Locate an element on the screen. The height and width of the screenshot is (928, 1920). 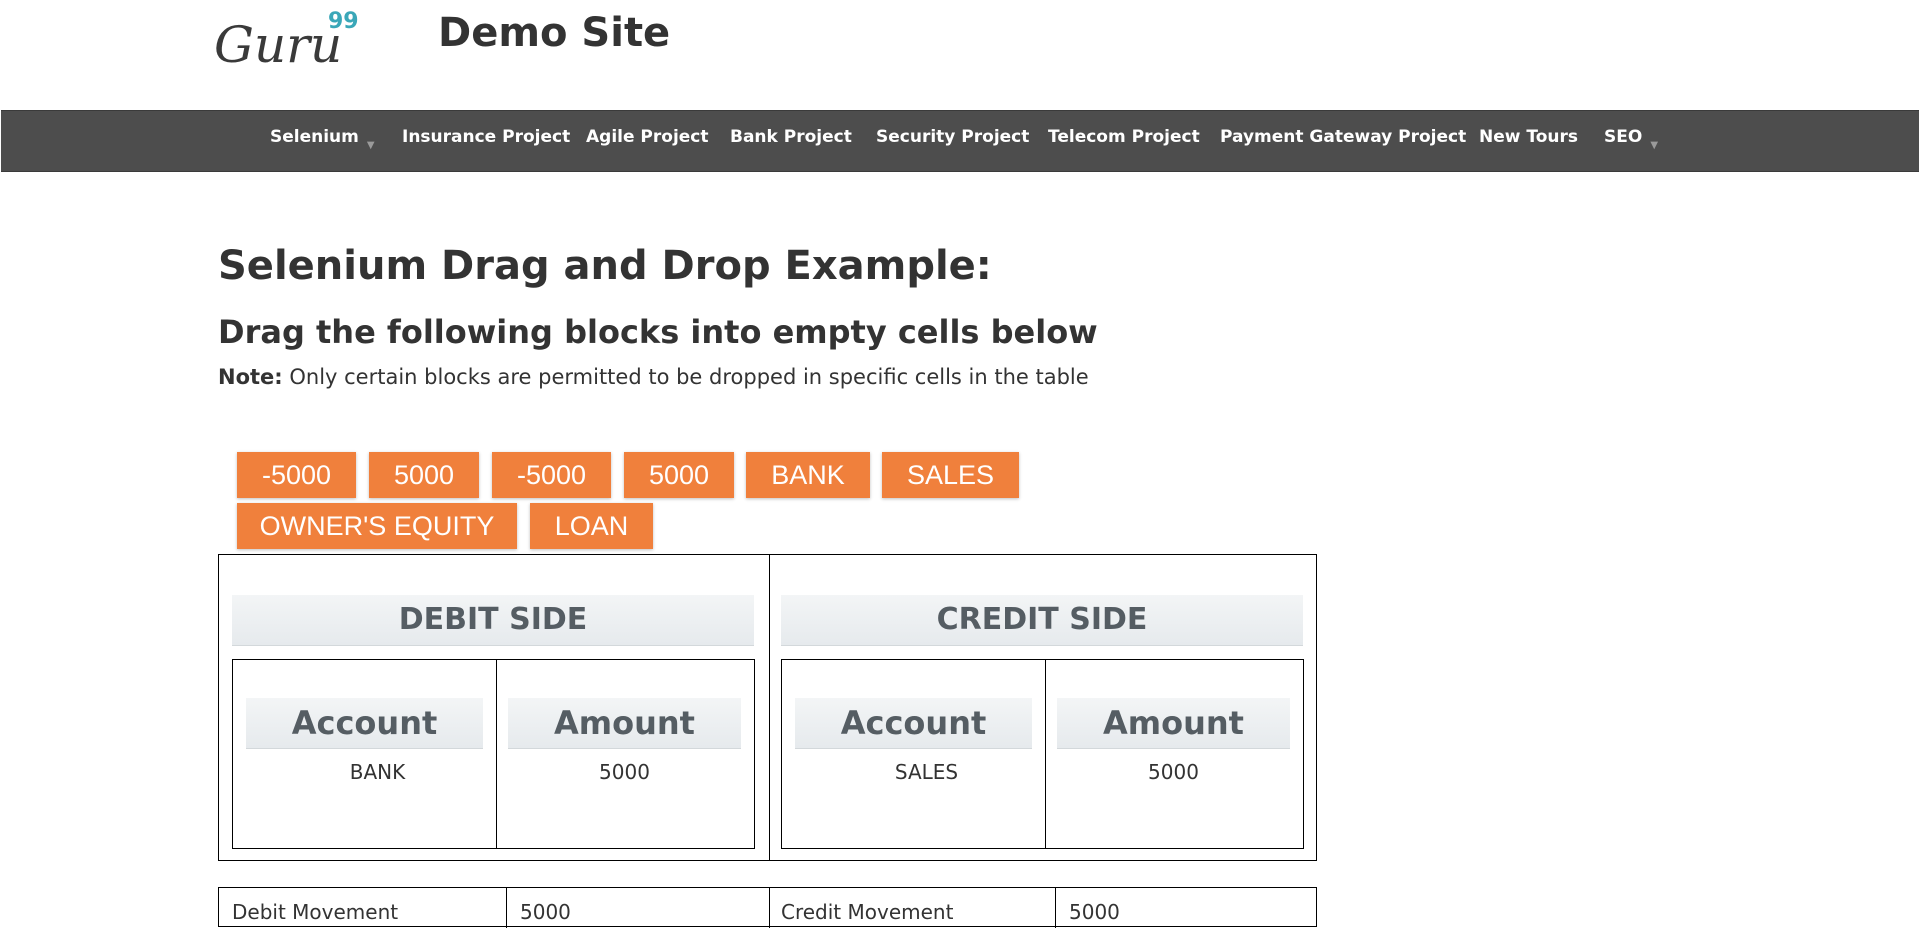
movement-table: Debit Movement 5000 Credit Movement 5000 is located at coordinates (767, 907).